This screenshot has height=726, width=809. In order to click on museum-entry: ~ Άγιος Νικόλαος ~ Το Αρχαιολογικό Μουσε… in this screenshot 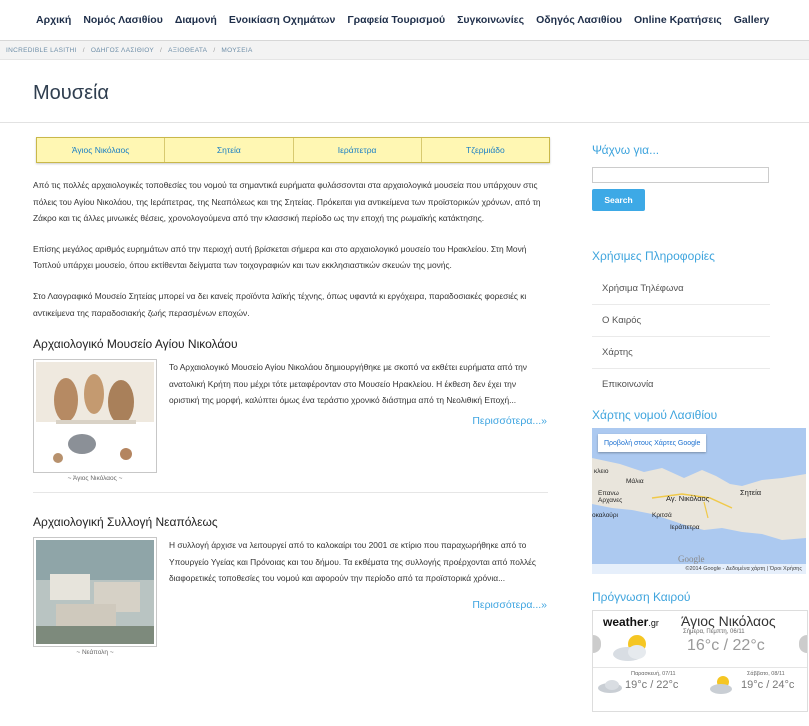, I will do `click(290, 420)`.